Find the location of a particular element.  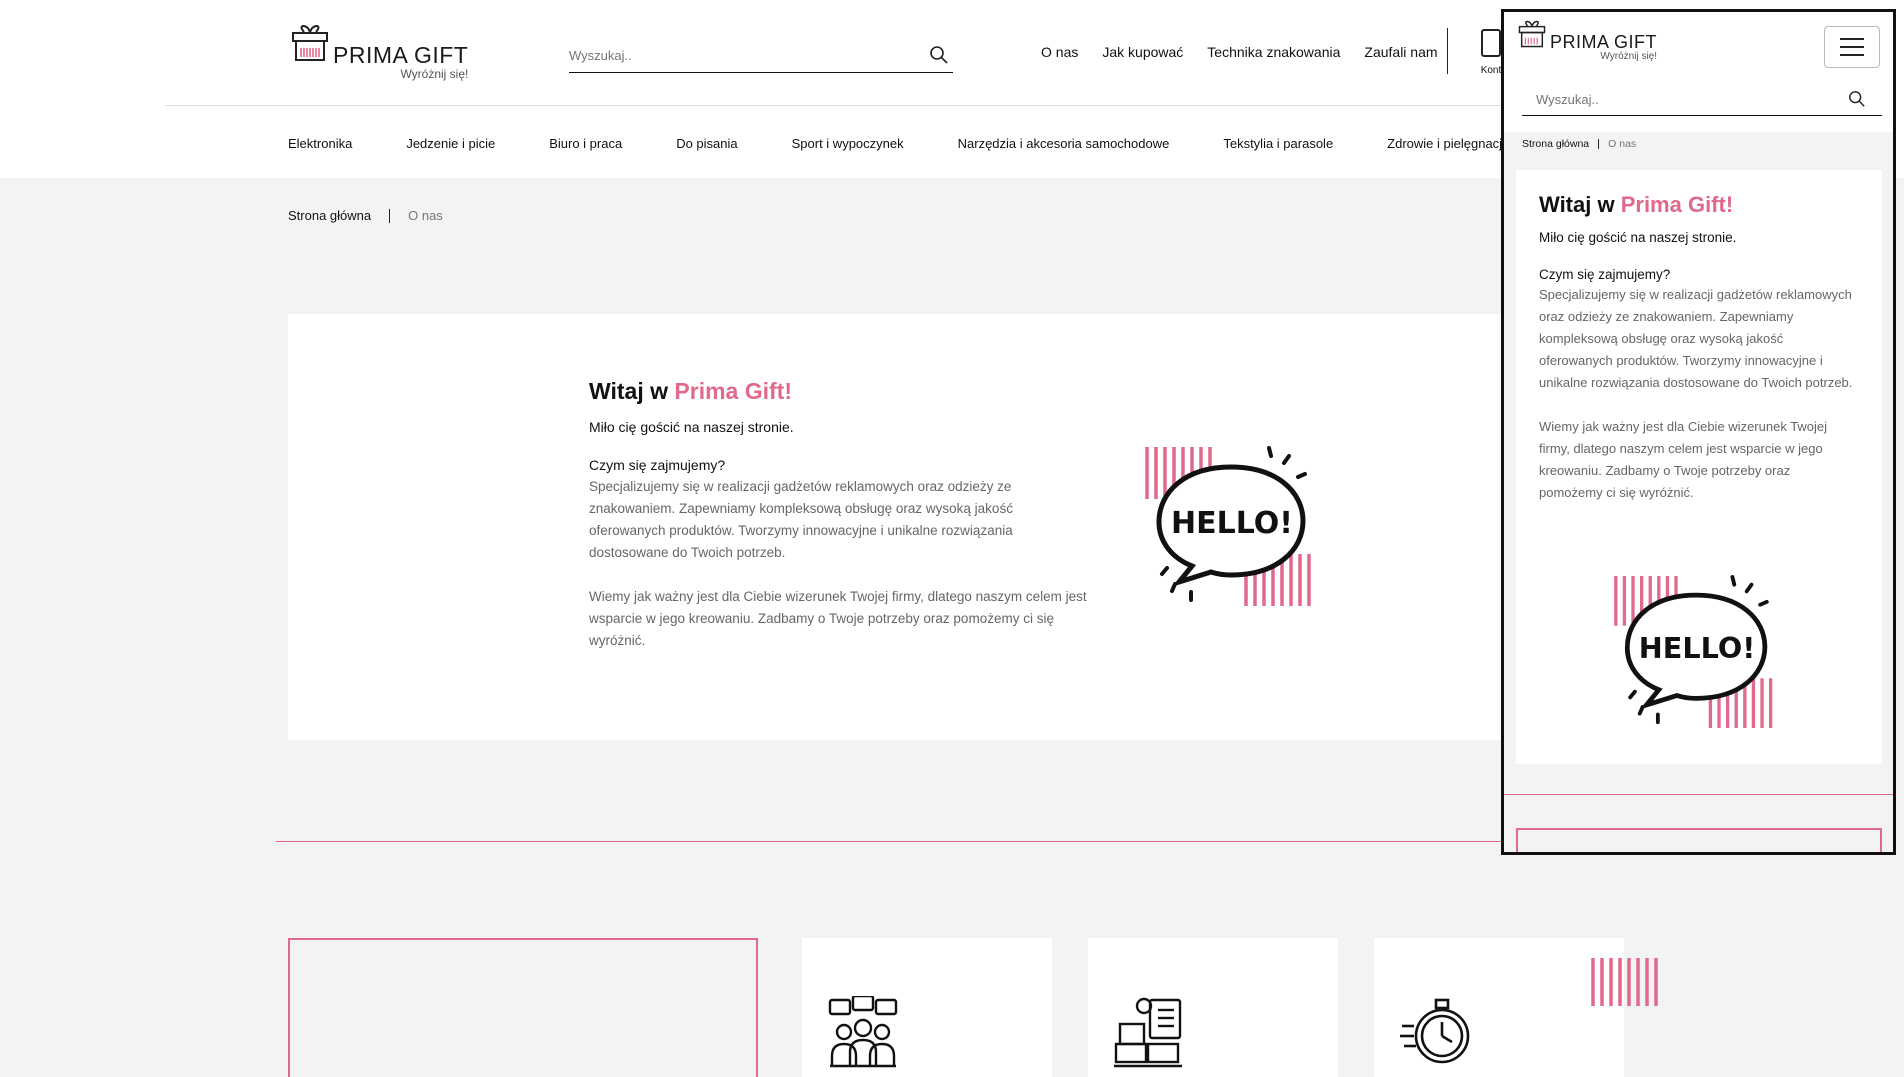

mobile-hello-text: HELLO! is located at coordinates (1697, 648).